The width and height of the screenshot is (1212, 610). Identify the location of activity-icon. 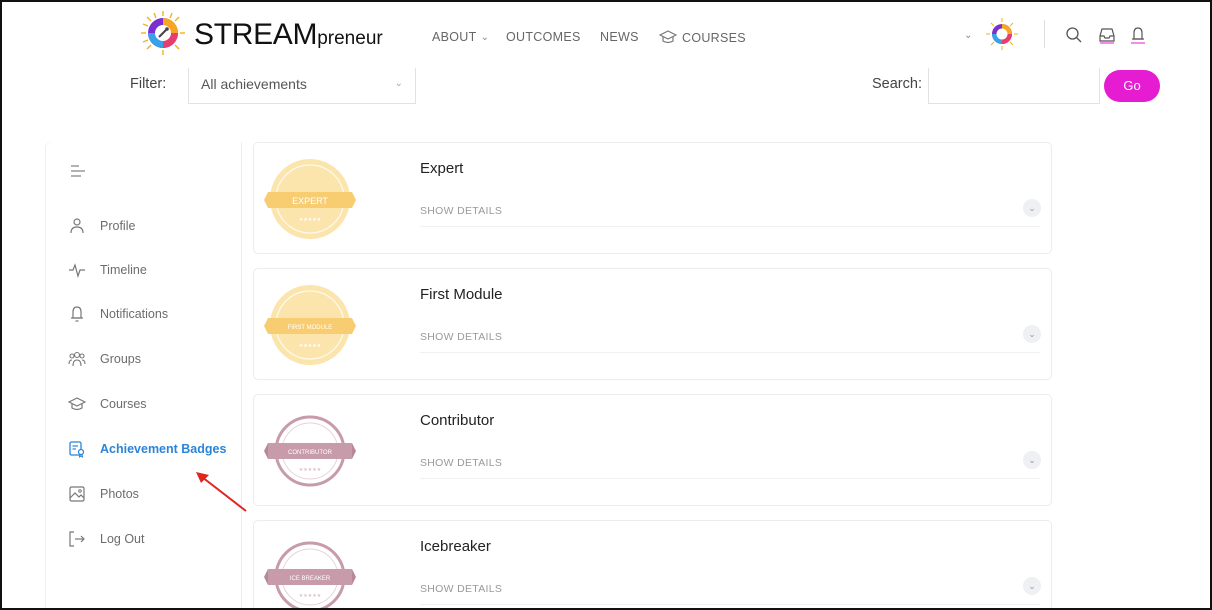
(77, 271).